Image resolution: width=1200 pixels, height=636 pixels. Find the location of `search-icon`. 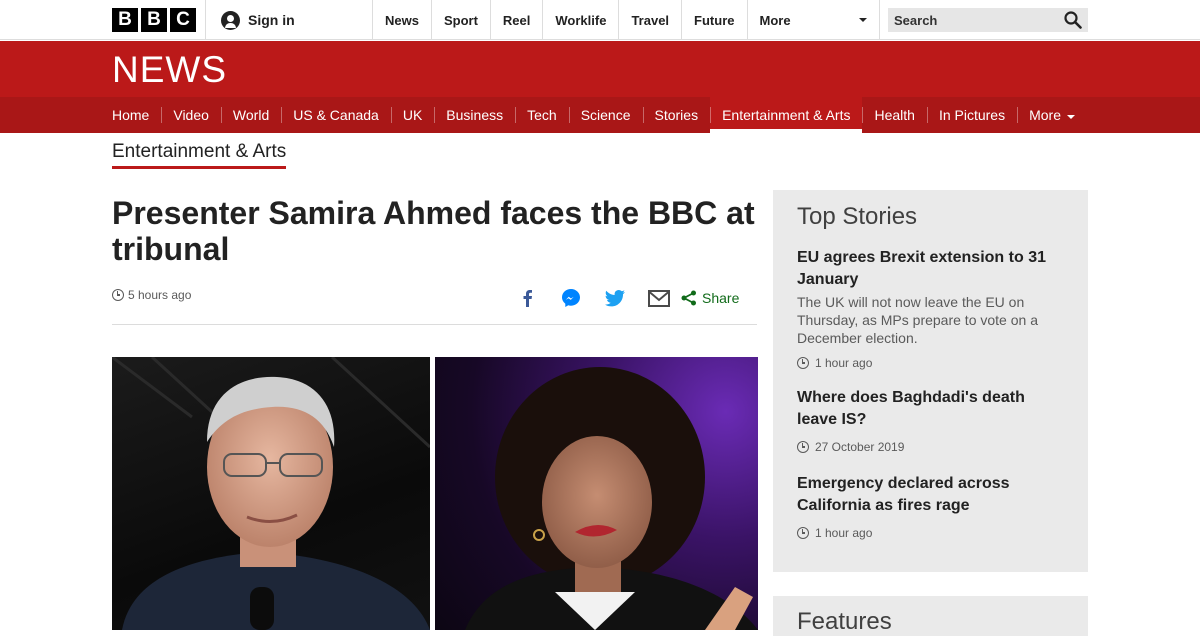

search-icon is located at coordinates (1073, 20).